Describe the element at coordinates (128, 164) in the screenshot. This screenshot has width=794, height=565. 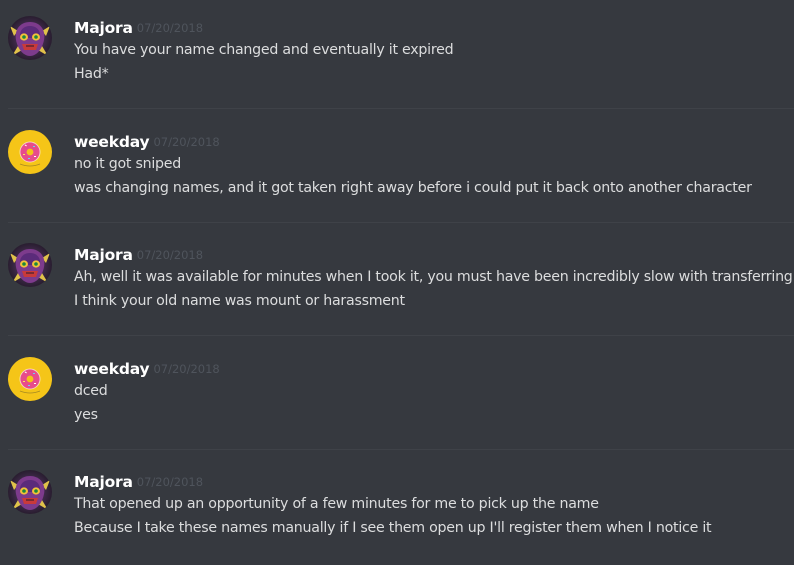
I see `message-text: no it got sniped` at that location.